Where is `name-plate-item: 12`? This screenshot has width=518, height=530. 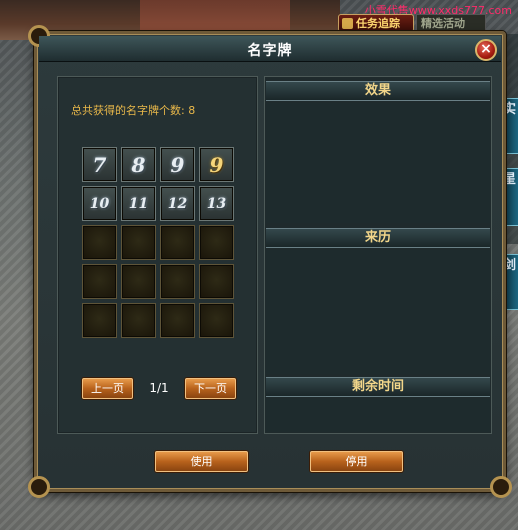 name-plate-item: 12 is located at coordinates (177, 203).